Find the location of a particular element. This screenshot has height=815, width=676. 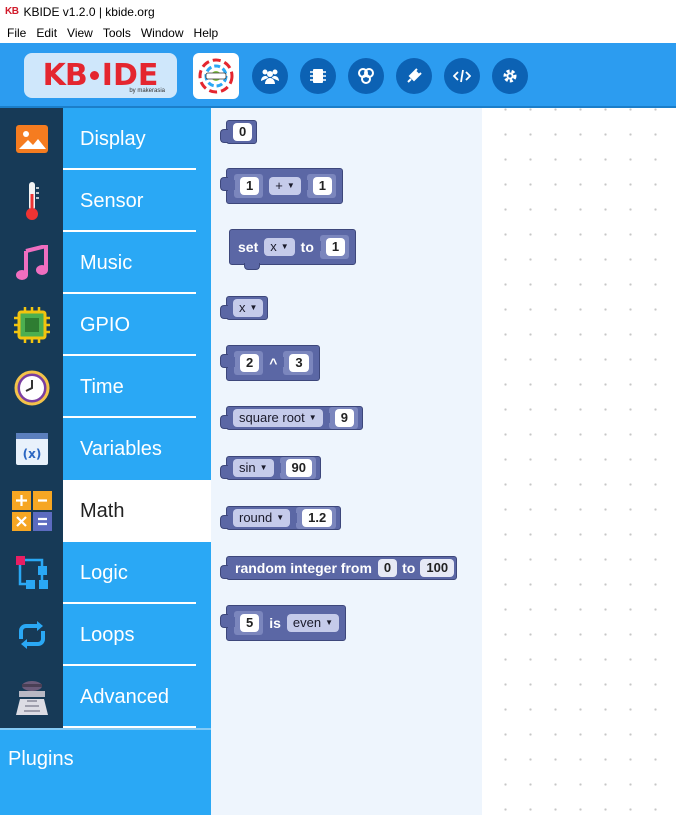

logic-icon is located at coordinates (31, 572).